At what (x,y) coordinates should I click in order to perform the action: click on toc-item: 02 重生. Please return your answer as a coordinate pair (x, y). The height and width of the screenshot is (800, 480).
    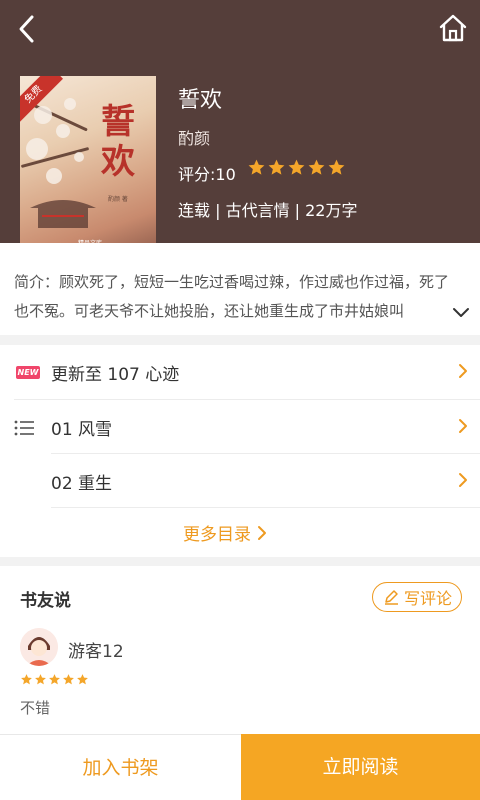
    Looking at the image, I should click on (240, 480).